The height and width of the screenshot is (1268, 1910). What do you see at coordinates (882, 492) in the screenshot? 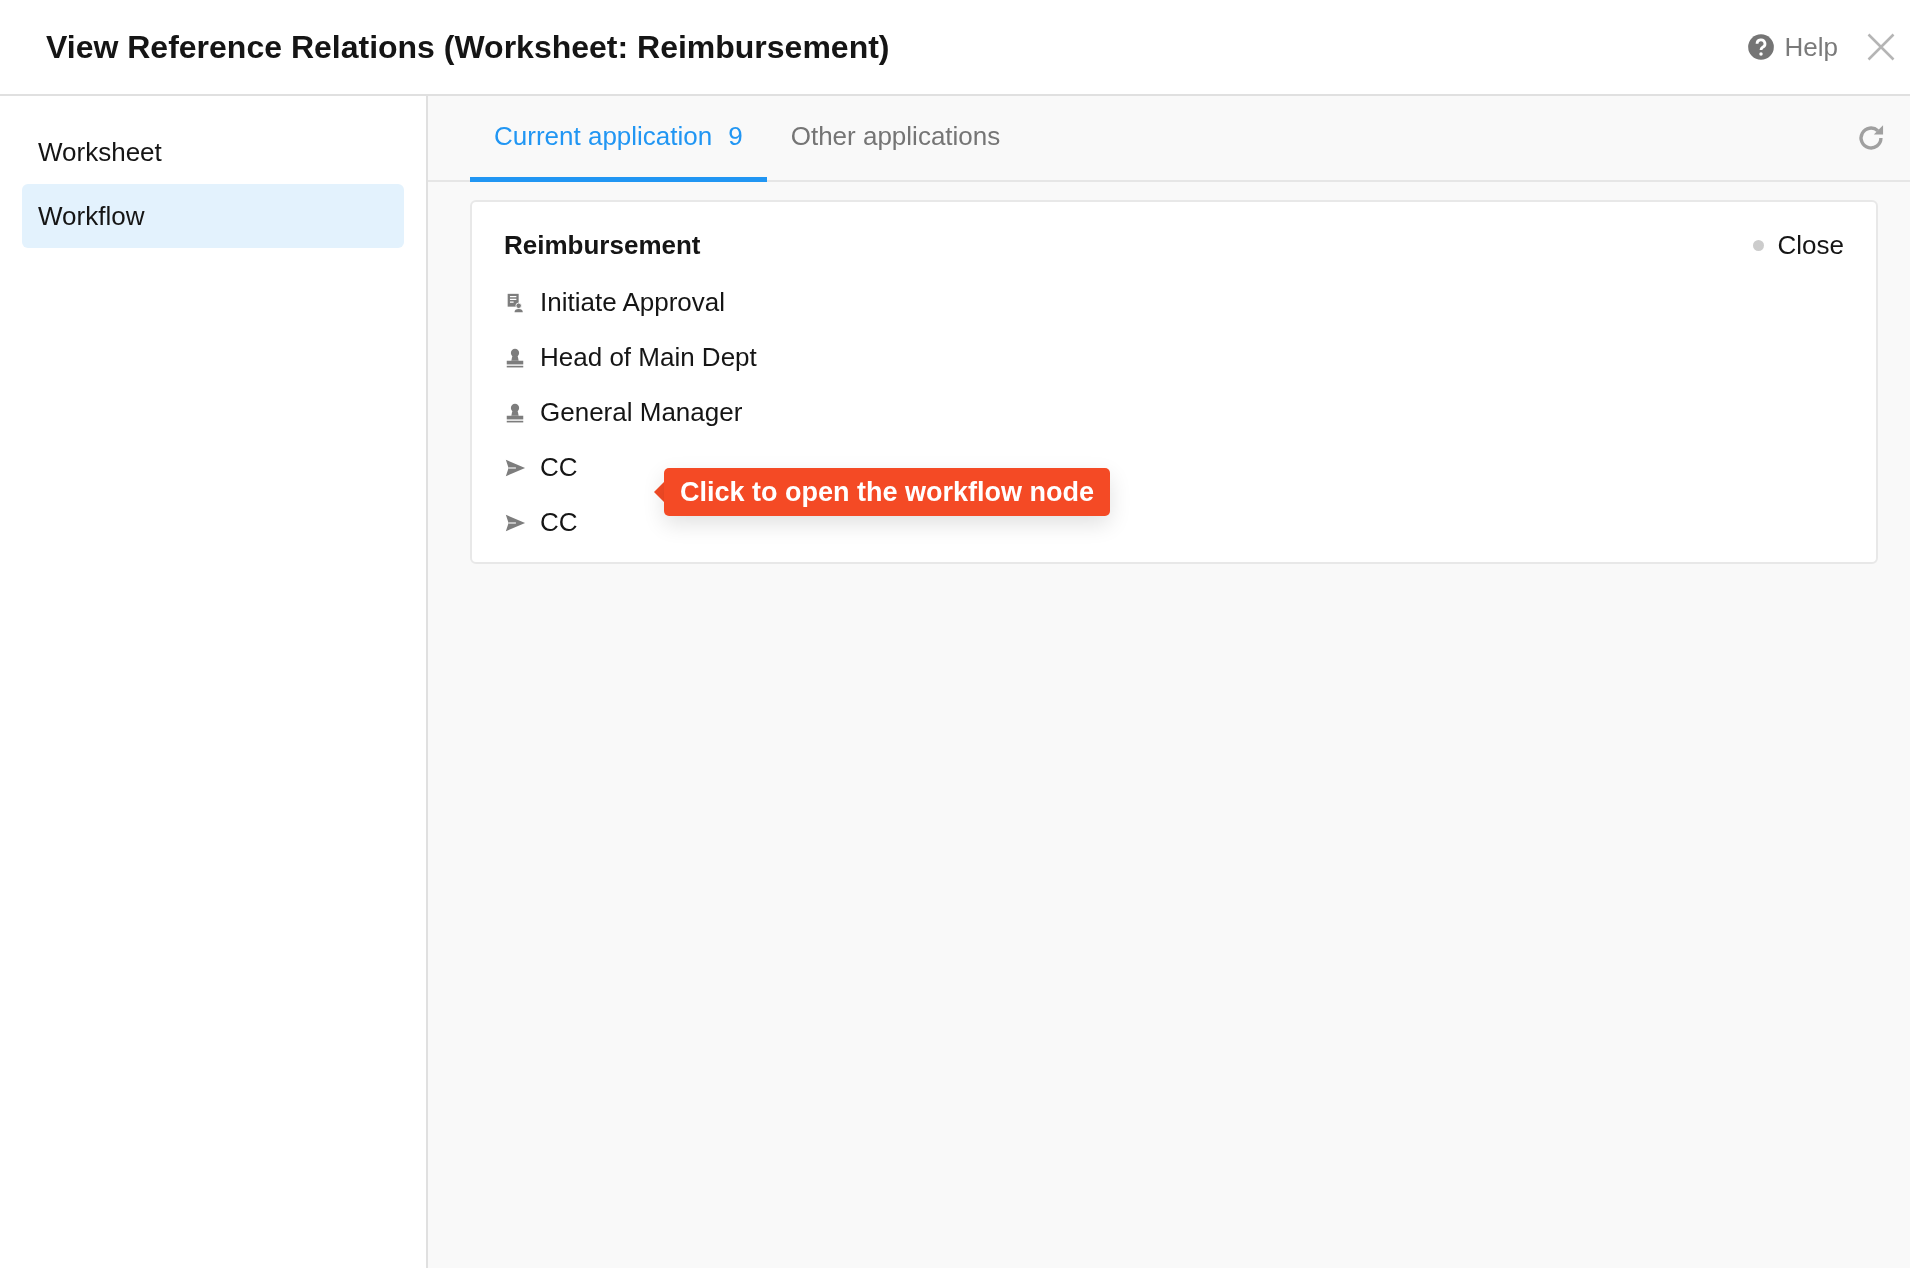
I see `tooltip: Click to open the workflow node` at bounding box center [882, 492].